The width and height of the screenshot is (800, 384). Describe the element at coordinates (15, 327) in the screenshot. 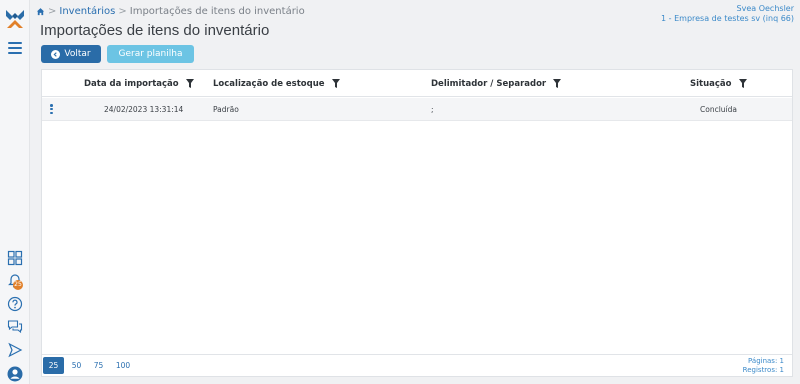

I see `chat-icon` at that location.